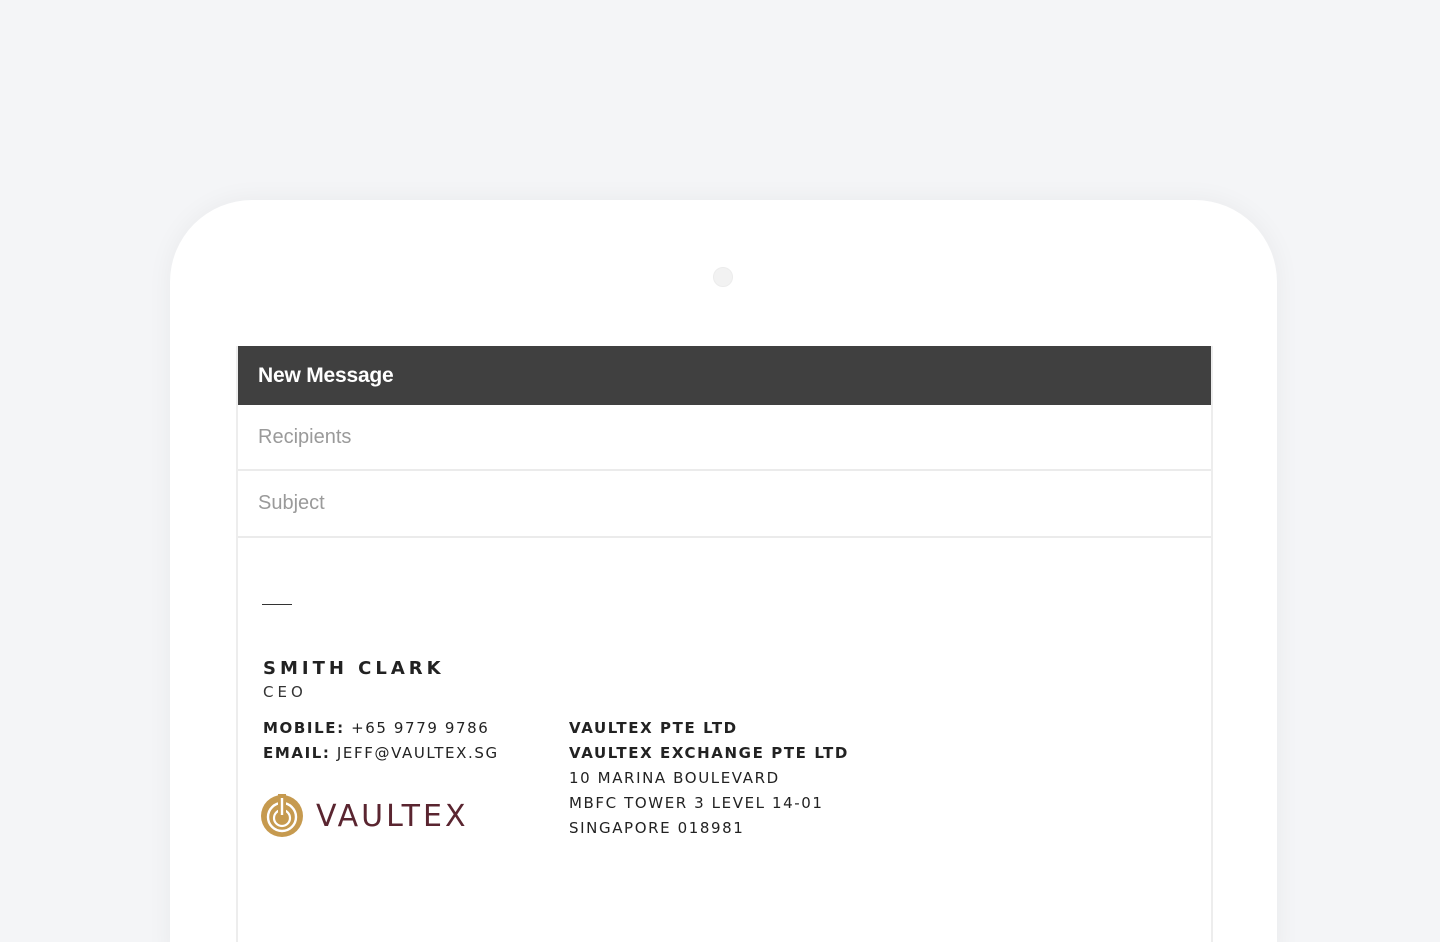 Image resolution: width=1440 pixels, height=942 pixels. What do you see at coordinates (304, 728) in the screenshot?
I see `mobile-label: MOBILE:` at bounding box center [304, 728].